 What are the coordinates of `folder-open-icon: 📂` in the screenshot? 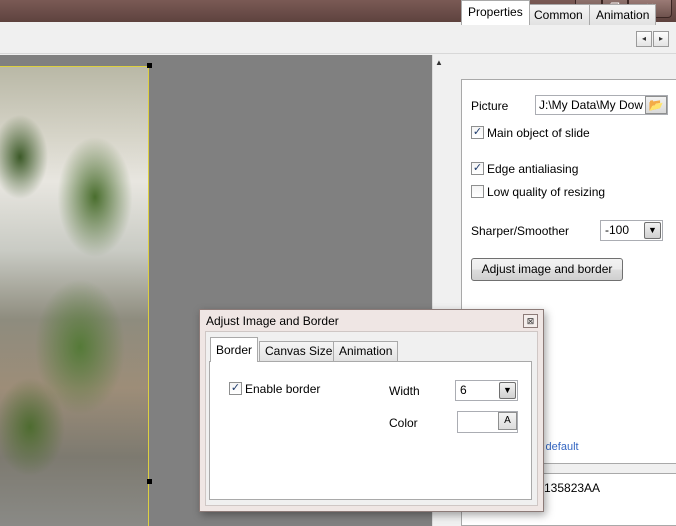 It's located at (656, 105).